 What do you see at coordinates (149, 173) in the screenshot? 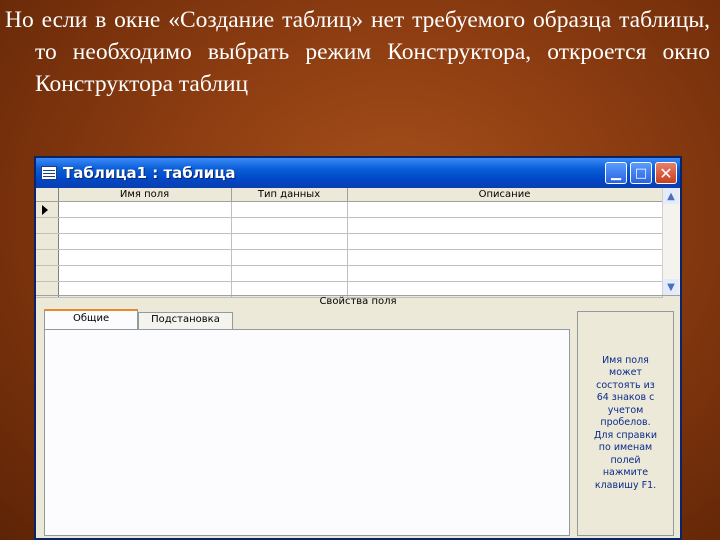
I see `window-title: Таблица1 : таблица` at bounding box center [149, 173].